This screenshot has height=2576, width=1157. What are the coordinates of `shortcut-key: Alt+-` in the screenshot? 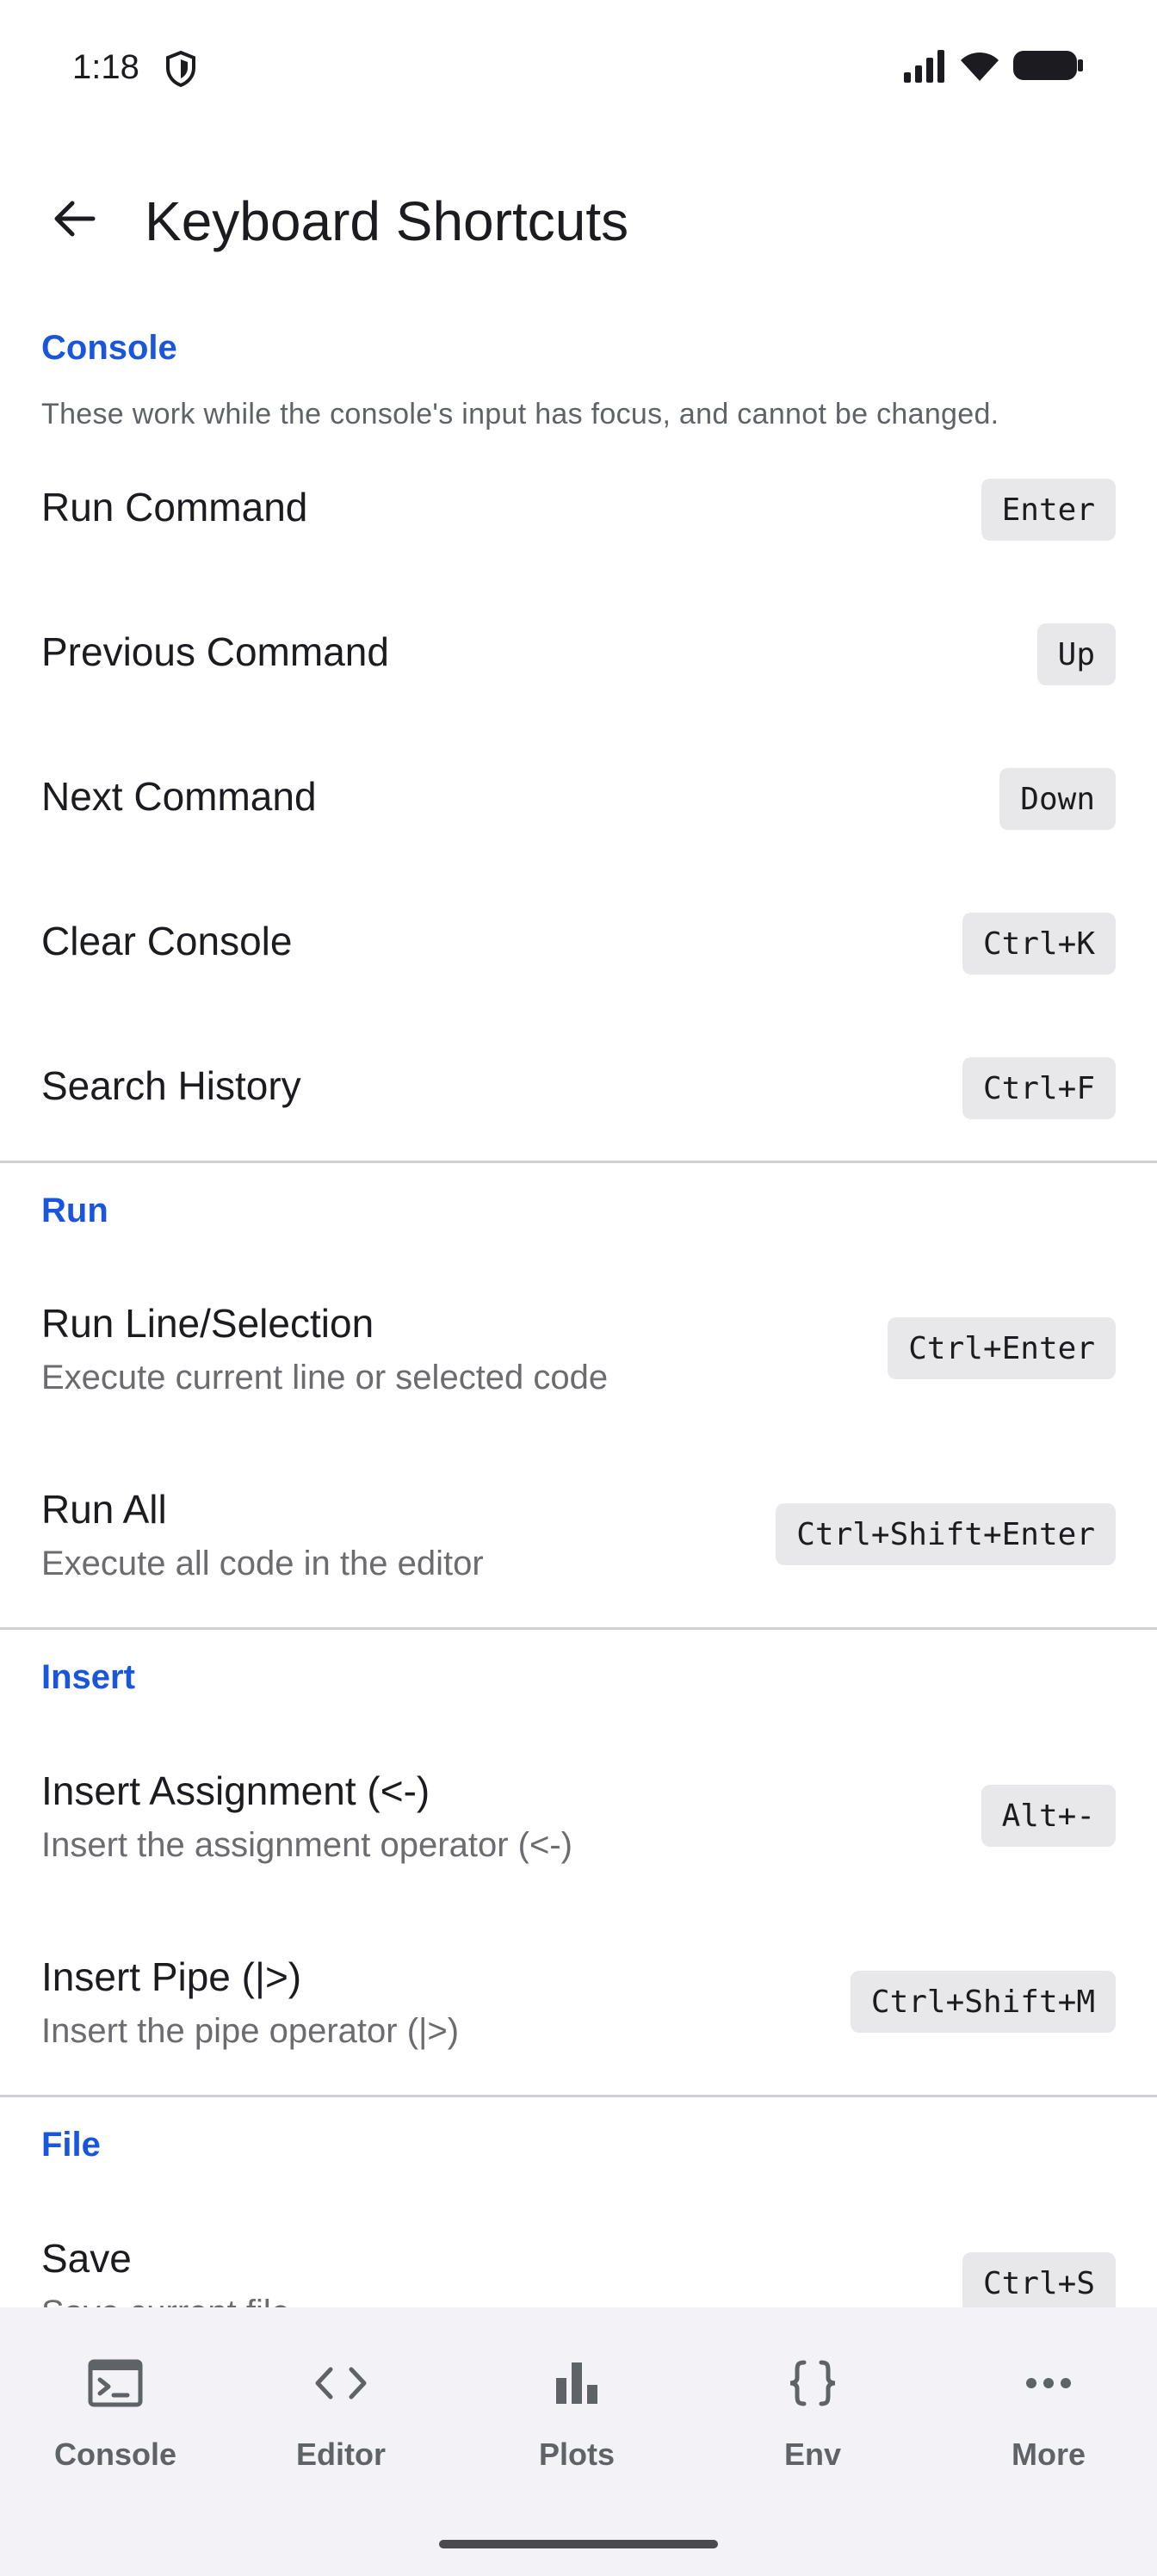 It's located at (1048, 1816).